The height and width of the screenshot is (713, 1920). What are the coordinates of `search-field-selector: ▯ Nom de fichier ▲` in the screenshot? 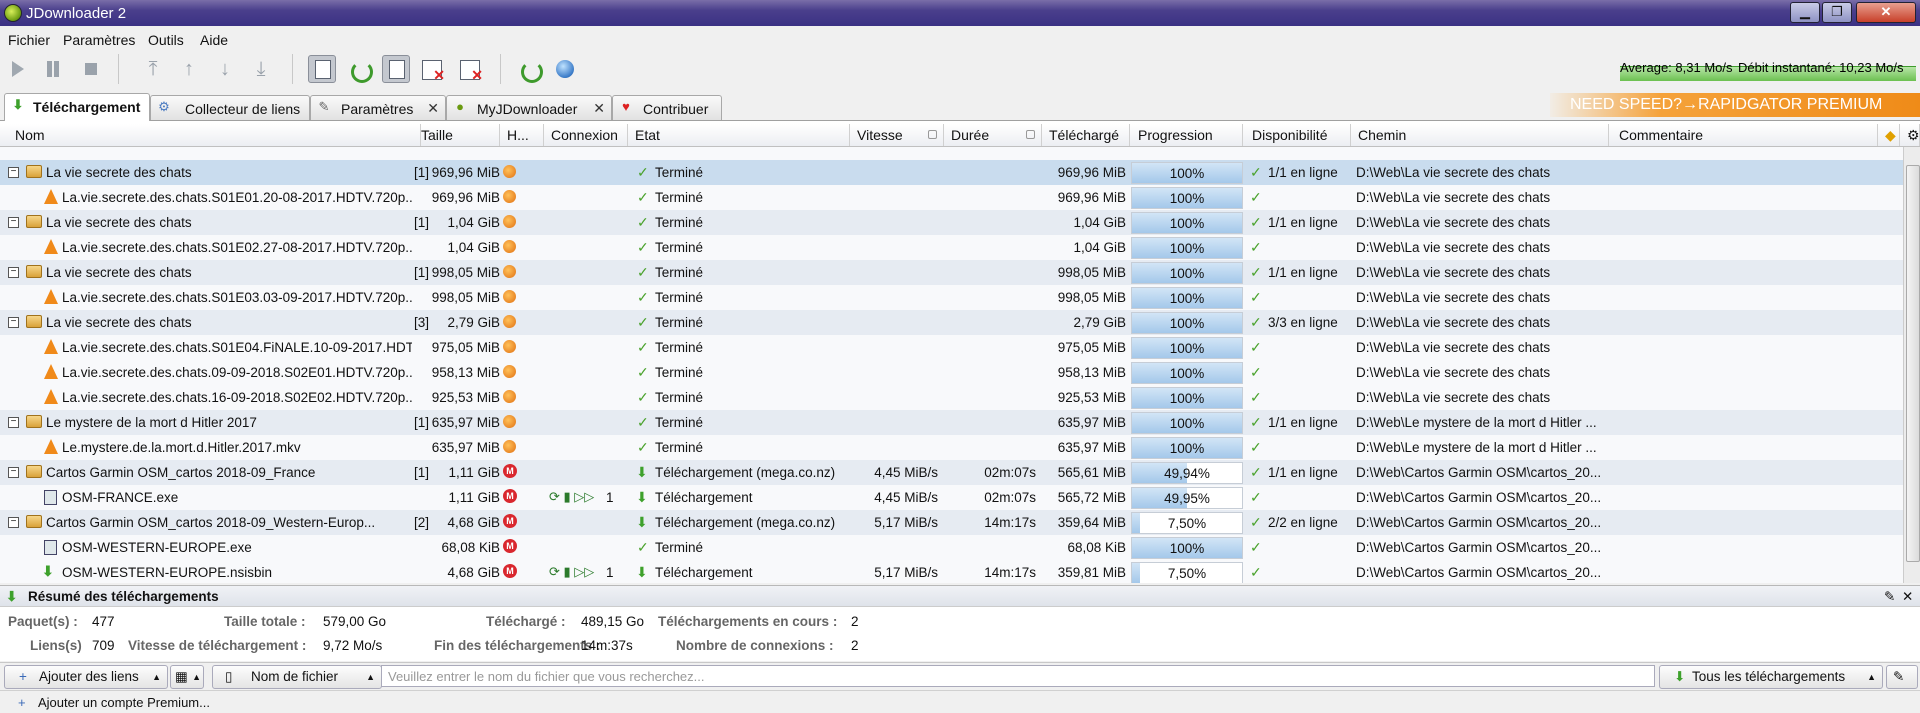 It's located at (297, 677).